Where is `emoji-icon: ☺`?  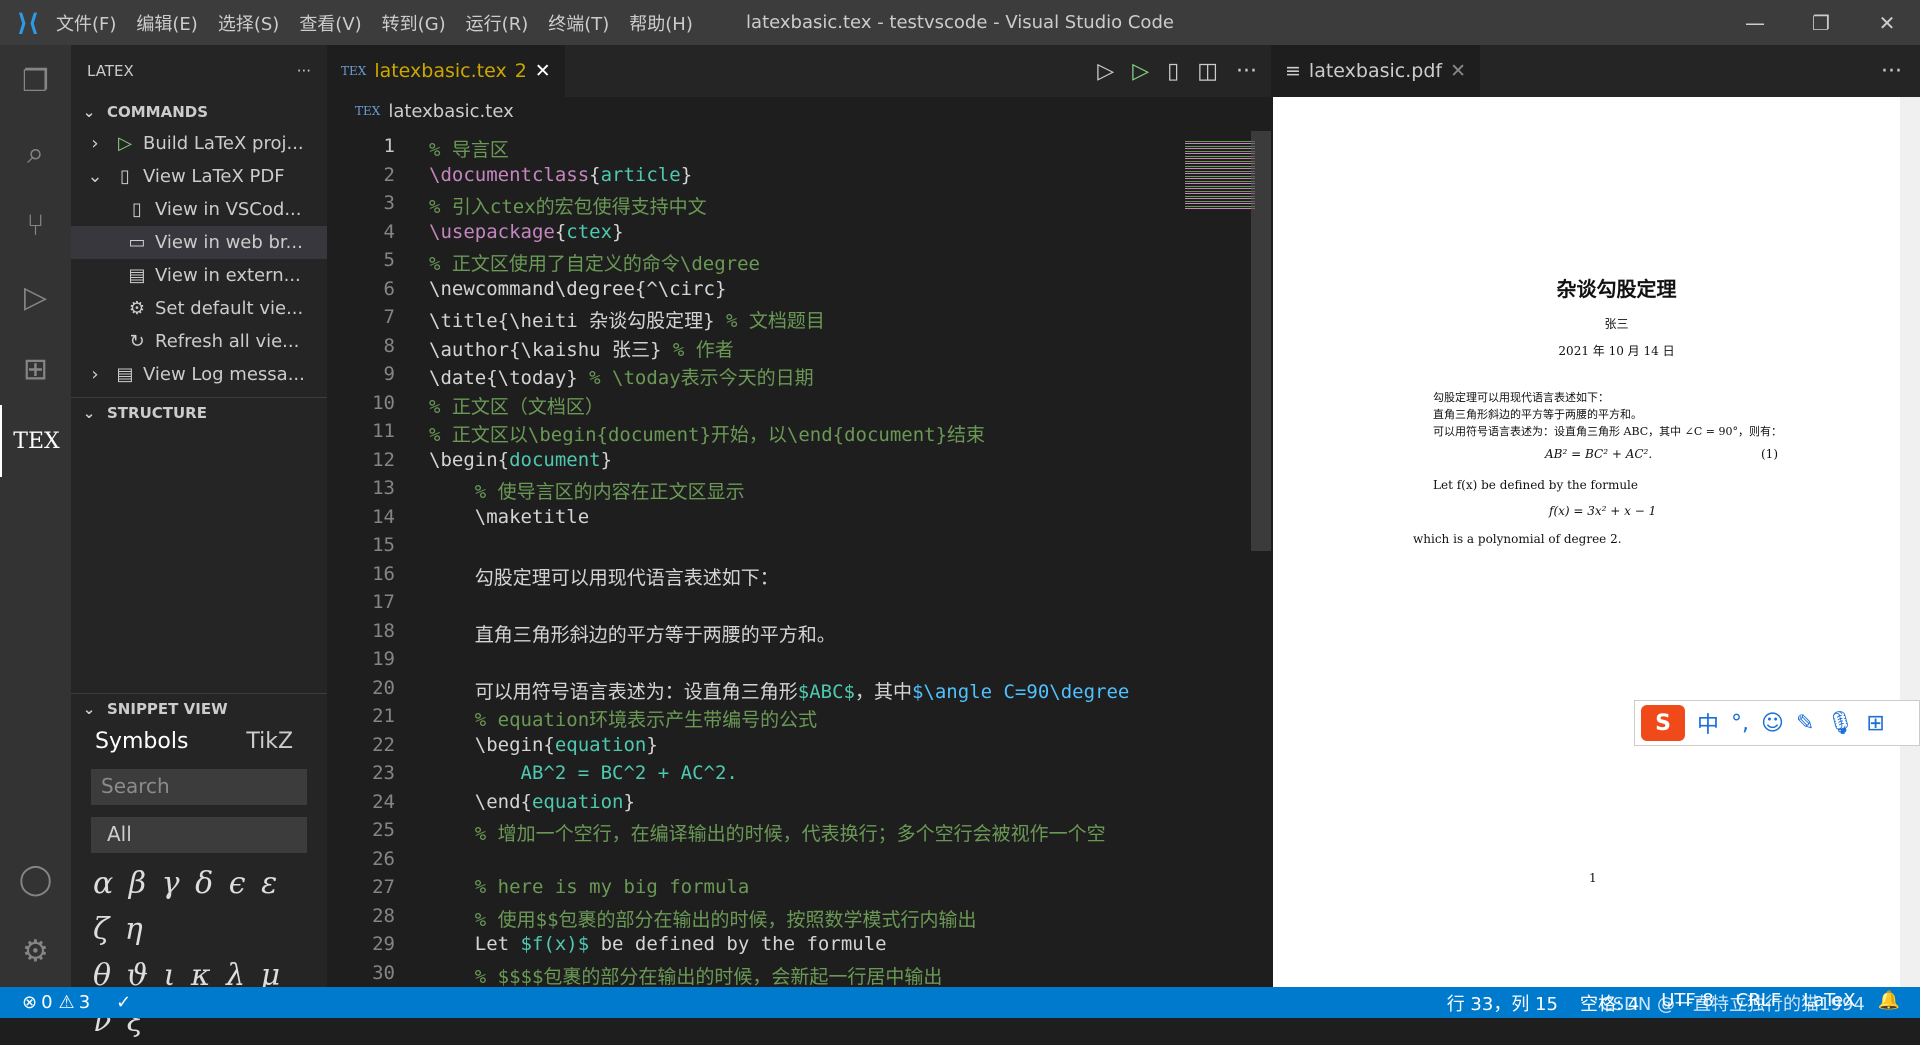
emoji-icon: ☺ is located at coordinates (1772, 723).